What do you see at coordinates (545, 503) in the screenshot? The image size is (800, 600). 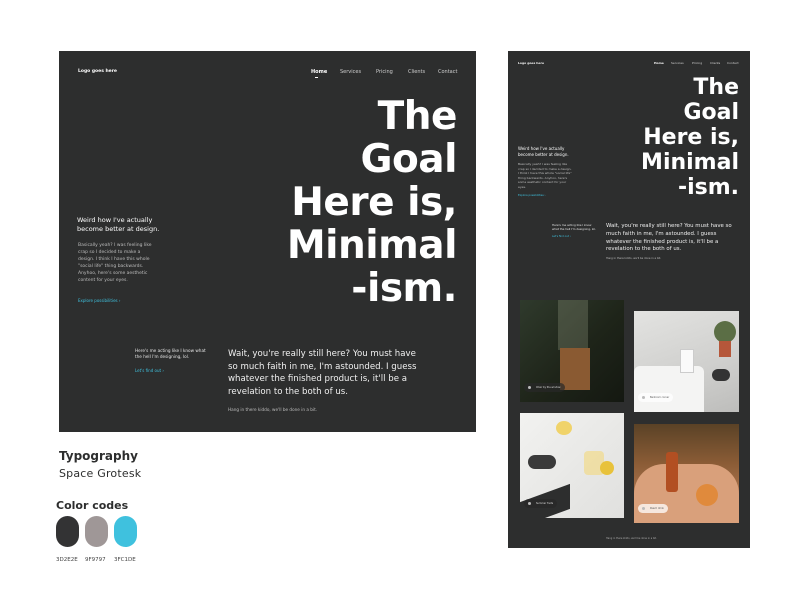 I see `tag-label: Summer fruits` at bounding box center [545, 503].